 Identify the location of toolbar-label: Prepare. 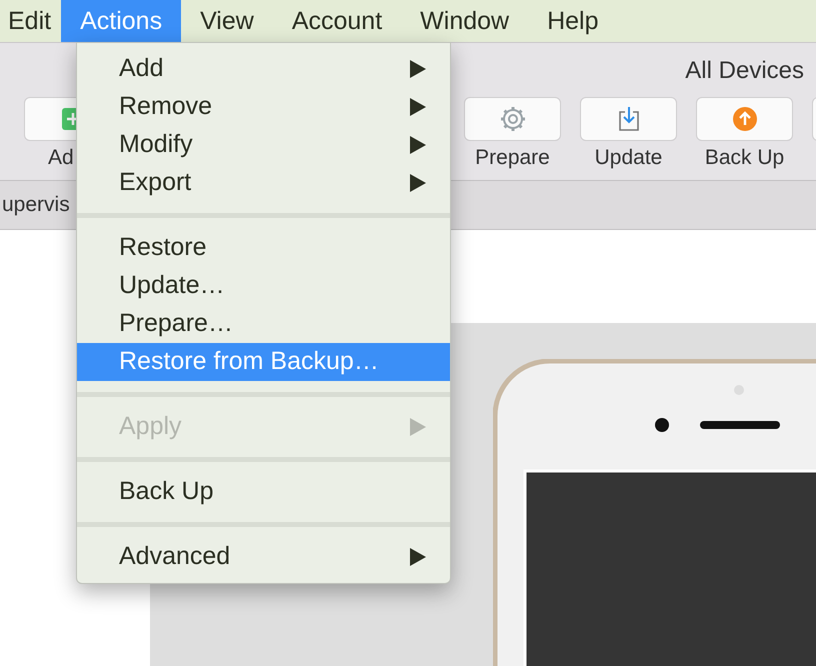
(512, 157).